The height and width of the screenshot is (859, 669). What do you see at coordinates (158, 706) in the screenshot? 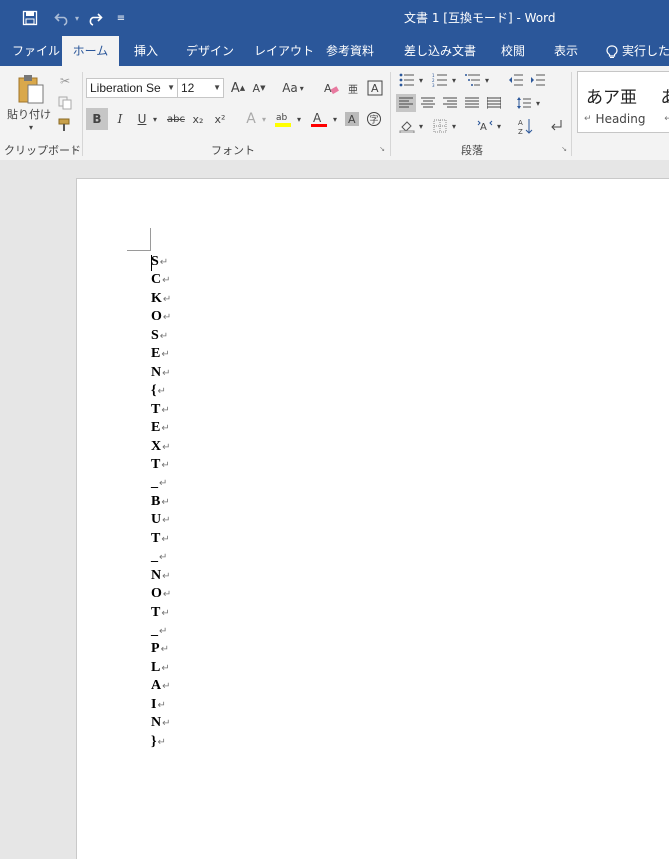
I see `document-line: I↵` at bounding box center [158, 706].